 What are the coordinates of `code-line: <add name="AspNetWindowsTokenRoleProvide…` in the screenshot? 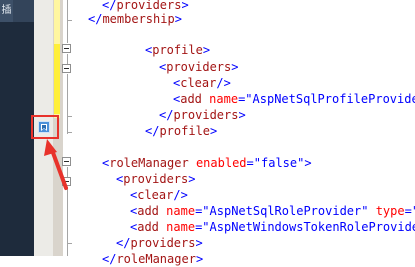 It's located at (272, 227).